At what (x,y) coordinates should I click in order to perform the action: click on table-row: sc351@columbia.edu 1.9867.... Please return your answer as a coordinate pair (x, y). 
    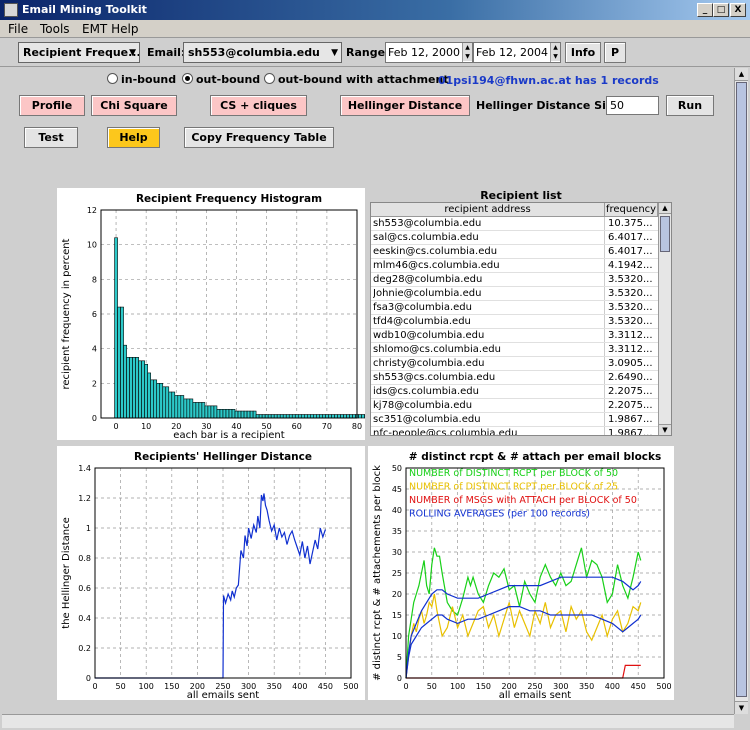
    Looking at the image, I should click on (514, 420).